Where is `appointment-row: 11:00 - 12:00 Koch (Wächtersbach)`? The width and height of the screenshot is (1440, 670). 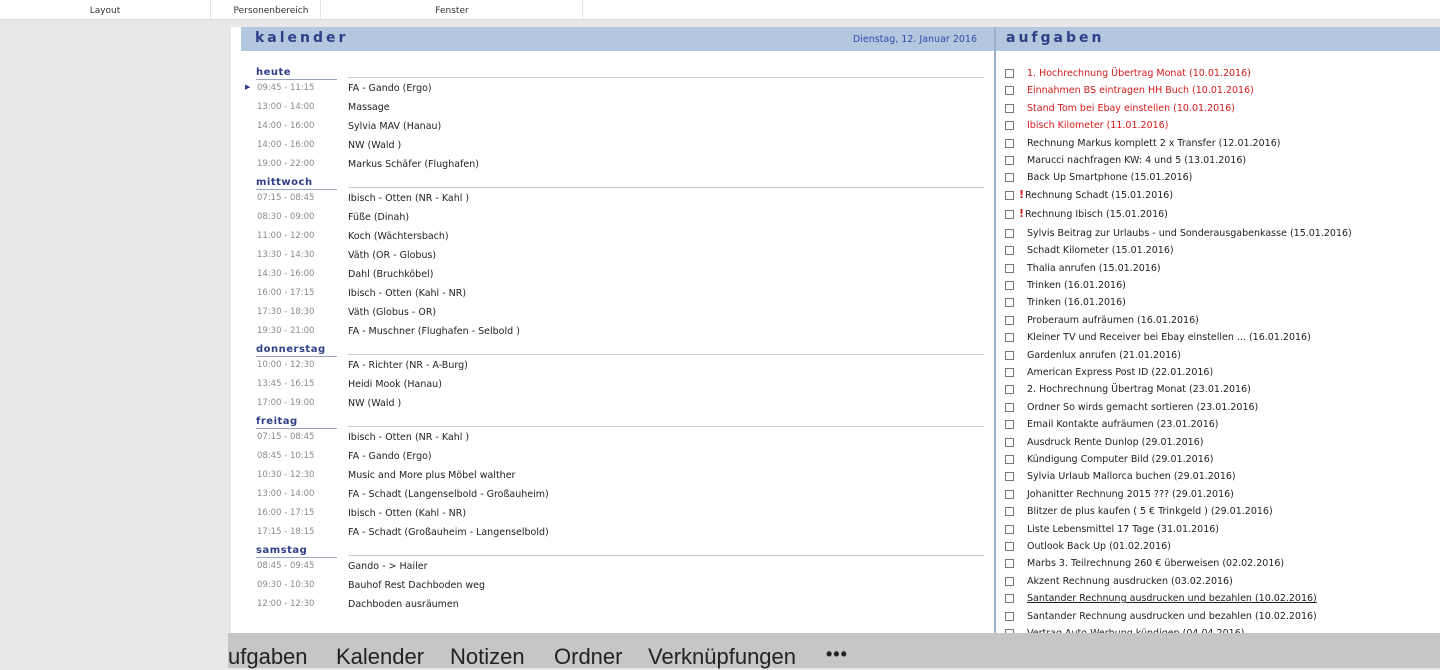 appointment-row: 11:00 - 12:00 Koch (Wächtersbach) is located at coordinates (615, 237).